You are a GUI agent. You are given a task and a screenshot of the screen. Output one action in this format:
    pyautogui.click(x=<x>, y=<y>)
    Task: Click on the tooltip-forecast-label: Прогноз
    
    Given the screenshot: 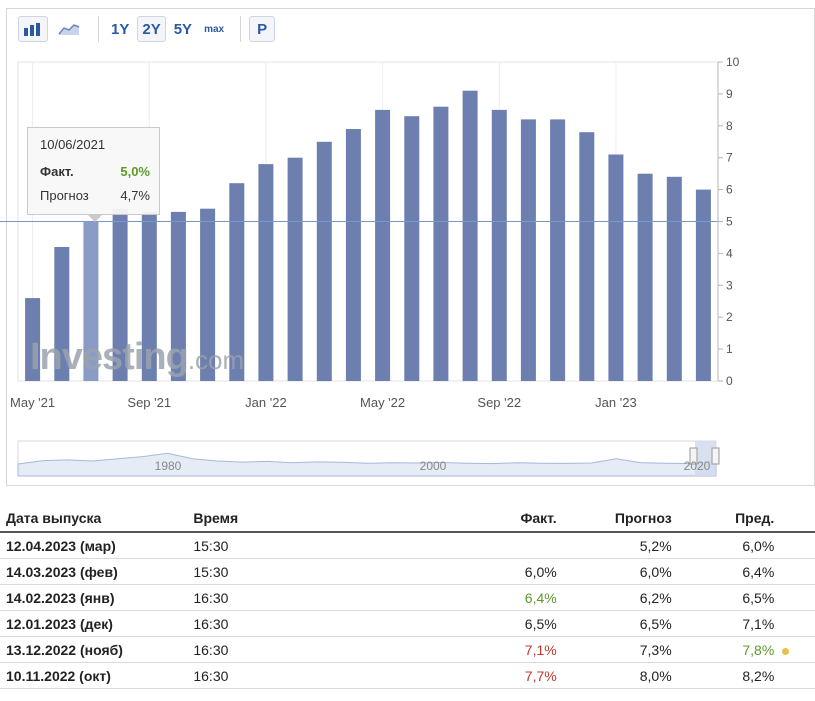 What is the action you would take?
    pyautogui.click(x=64, y=195)
    